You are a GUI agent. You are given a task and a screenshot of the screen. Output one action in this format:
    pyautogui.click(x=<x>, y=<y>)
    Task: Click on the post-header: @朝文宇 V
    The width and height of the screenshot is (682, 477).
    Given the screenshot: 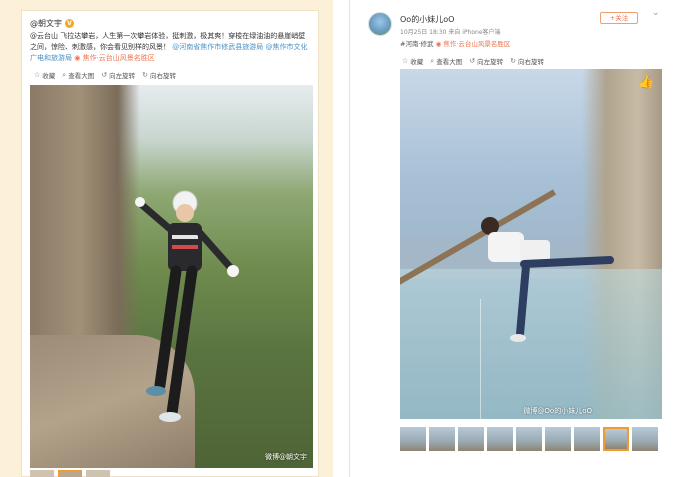 What is the action you would take?
    pyautogui.click(x=52, y=23)
    